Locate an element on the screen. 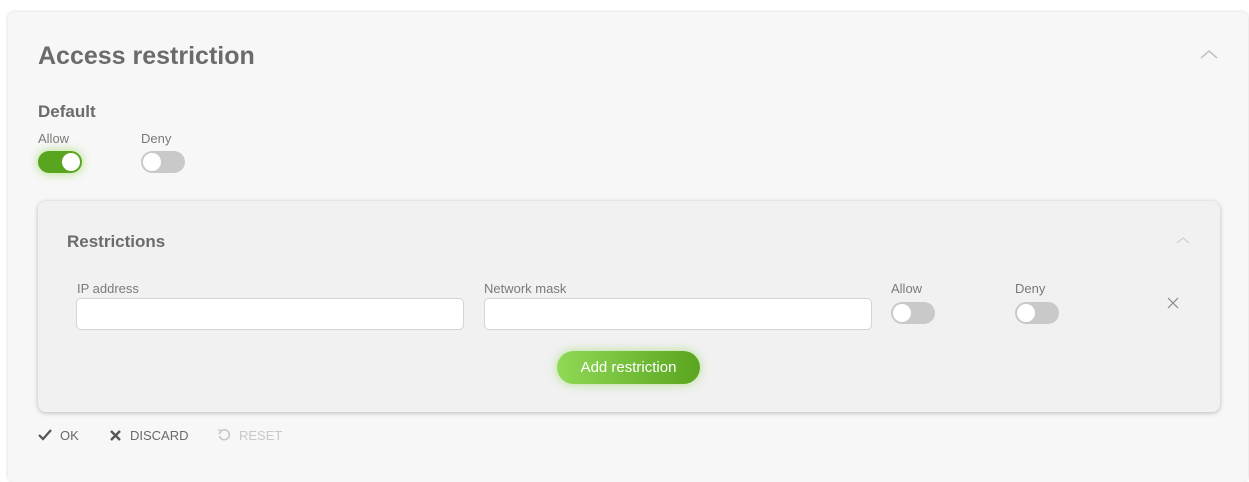 This screenshot has width=1249, height=482. page-title: Access restriction is located at coordinates (146, 56).